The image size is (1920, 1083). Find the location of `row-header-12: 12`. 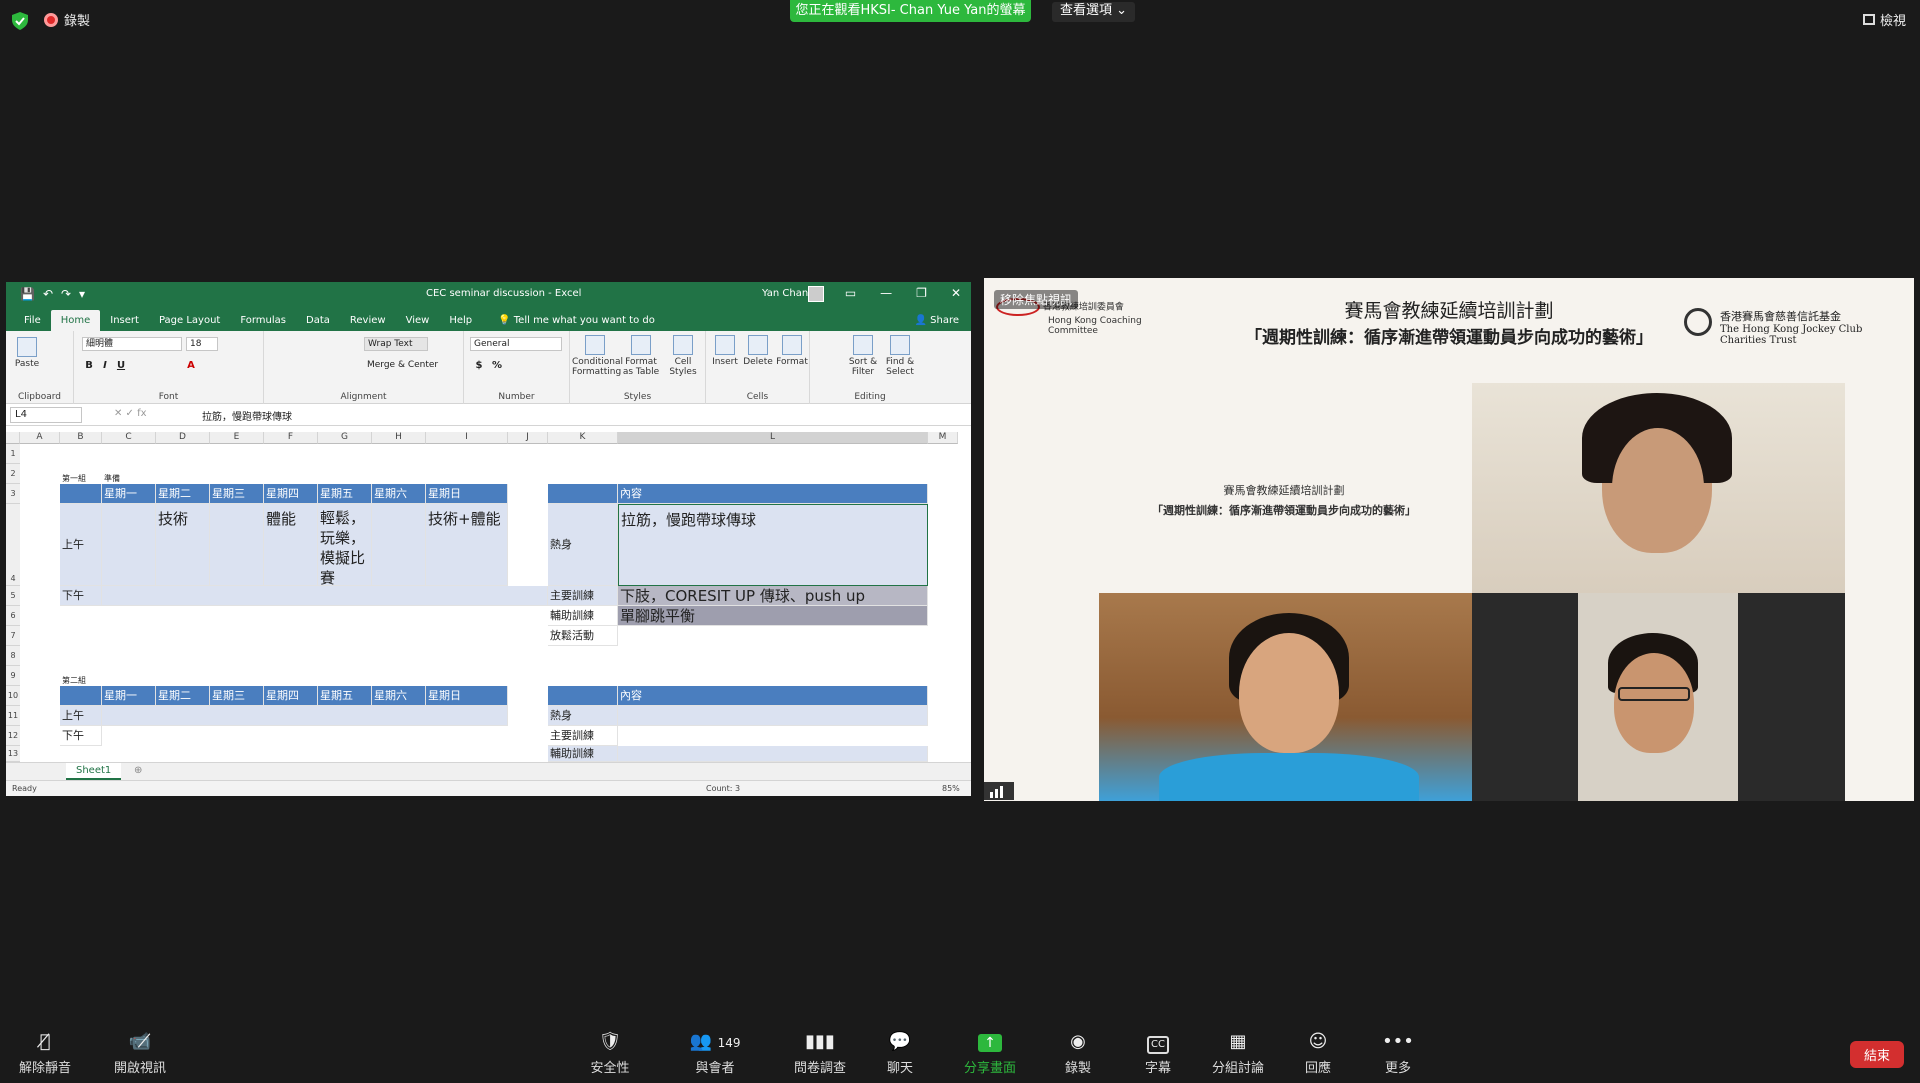

row-header-12: 12 is located at coordinates (13, 736).